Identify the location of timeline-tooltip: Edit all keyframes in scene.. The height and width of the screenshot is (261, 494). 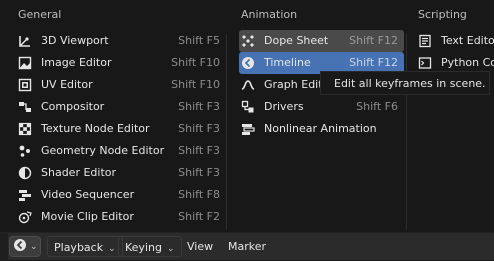
(405, 83).